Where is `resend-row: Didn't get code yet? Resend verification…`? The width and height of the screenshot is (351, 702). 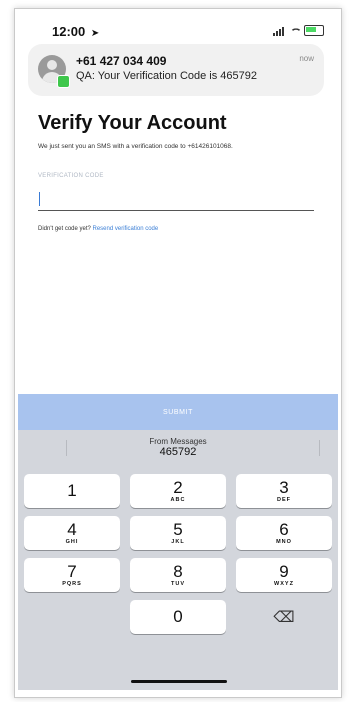 resend-row: Didn't get code yet? Resend verification… is located at coordinates (98, 229).